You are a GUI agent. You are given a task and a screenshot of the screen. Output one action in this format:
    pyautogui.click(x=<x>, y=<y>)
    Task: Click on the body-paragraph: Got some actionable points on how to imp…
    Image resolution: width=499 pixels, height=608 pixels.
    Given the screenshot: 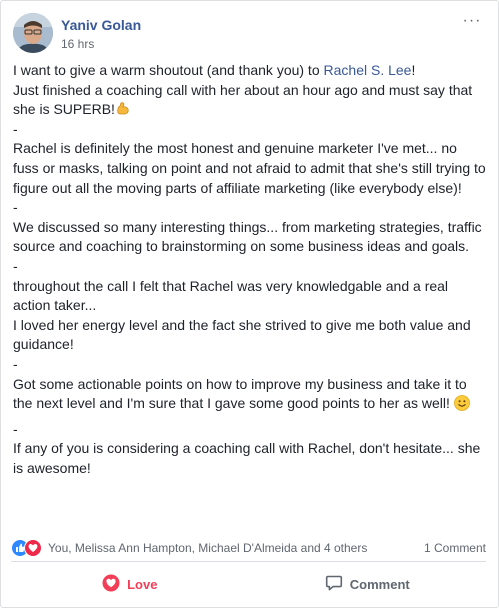 What is the action you would take?
    pyautogui.click(x=249, y=394)
    